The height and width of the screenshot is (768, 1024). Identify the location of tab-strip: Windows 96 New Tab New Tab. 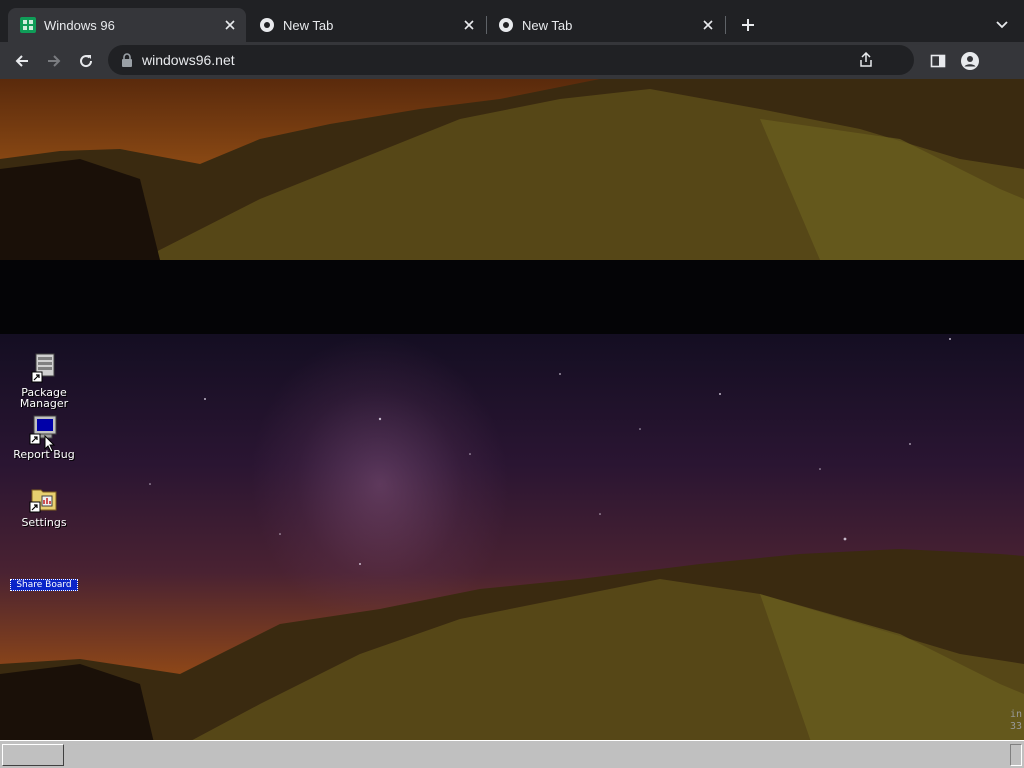
(512, 21).